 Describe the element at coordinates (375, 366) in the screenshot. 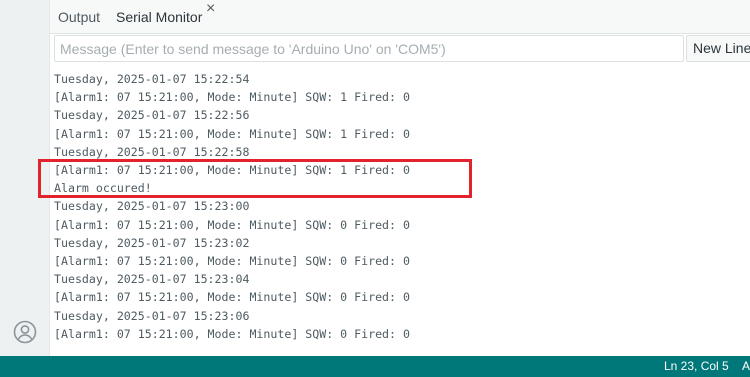

I see `status-bar: Ln 23, Col 5 A` at that location.